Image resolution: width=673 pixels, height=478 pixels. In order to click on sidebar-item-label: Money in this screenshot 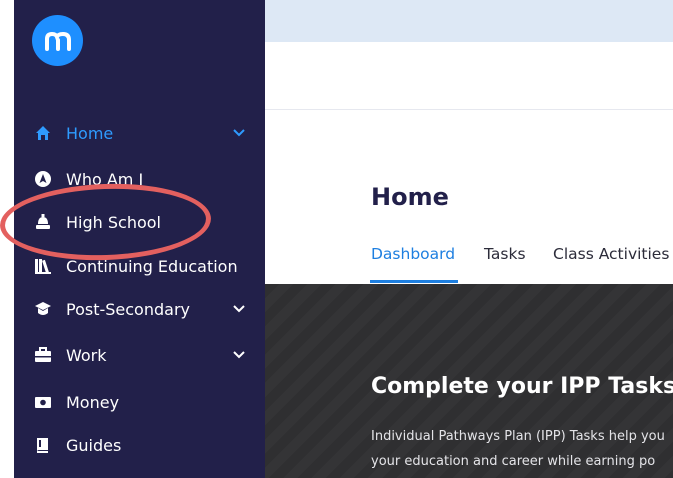, I will do `click(93, 402)`.